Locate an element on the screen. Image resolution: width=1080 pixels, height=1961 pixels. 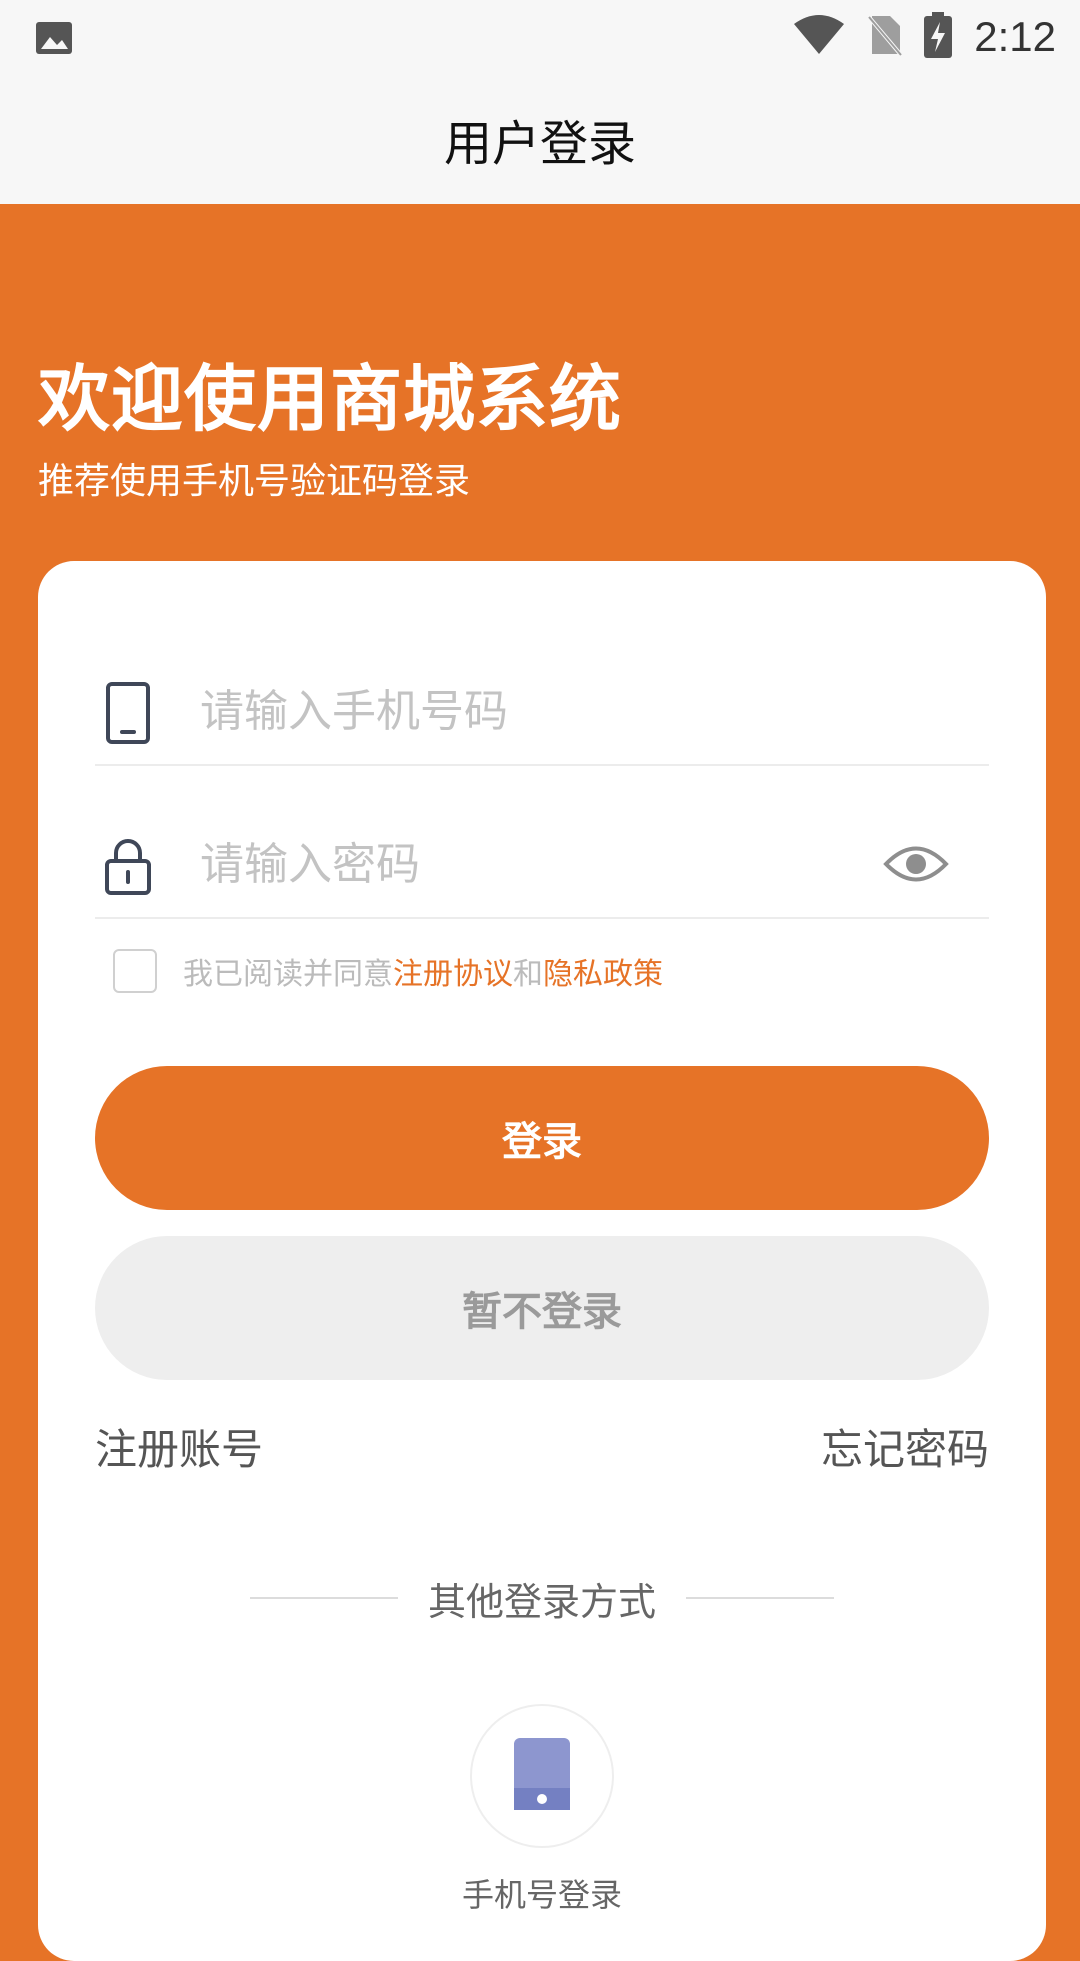
eye-icon is located at coordinates (916, 864).